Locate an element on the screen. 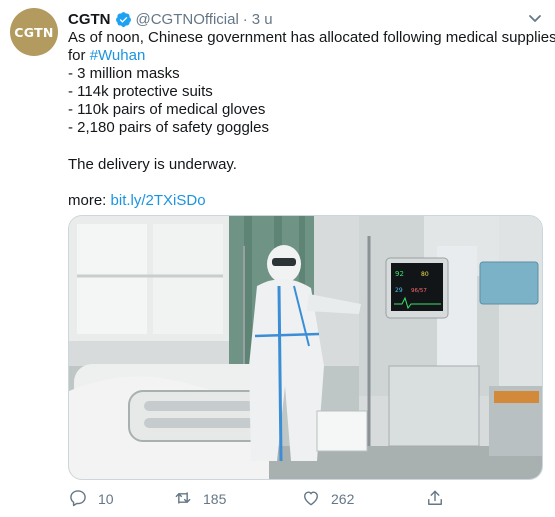  avatar-label: CGTN is located at coordinates (34, 32).